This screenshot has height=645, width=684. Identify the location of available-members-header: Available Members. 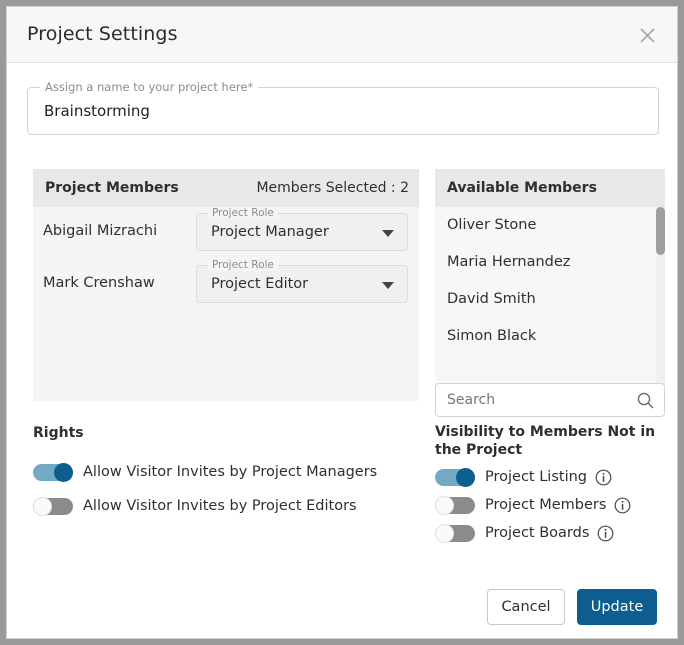
(550, 188).